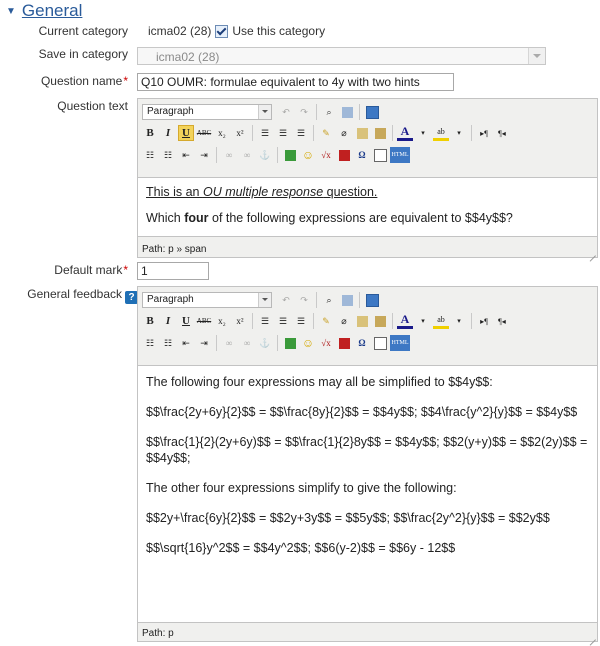  What do you see at coordinates (341, 56) in the screenshot?
I see `save-in-category-select: icma02 (28)` at bounding box center [341, 56].